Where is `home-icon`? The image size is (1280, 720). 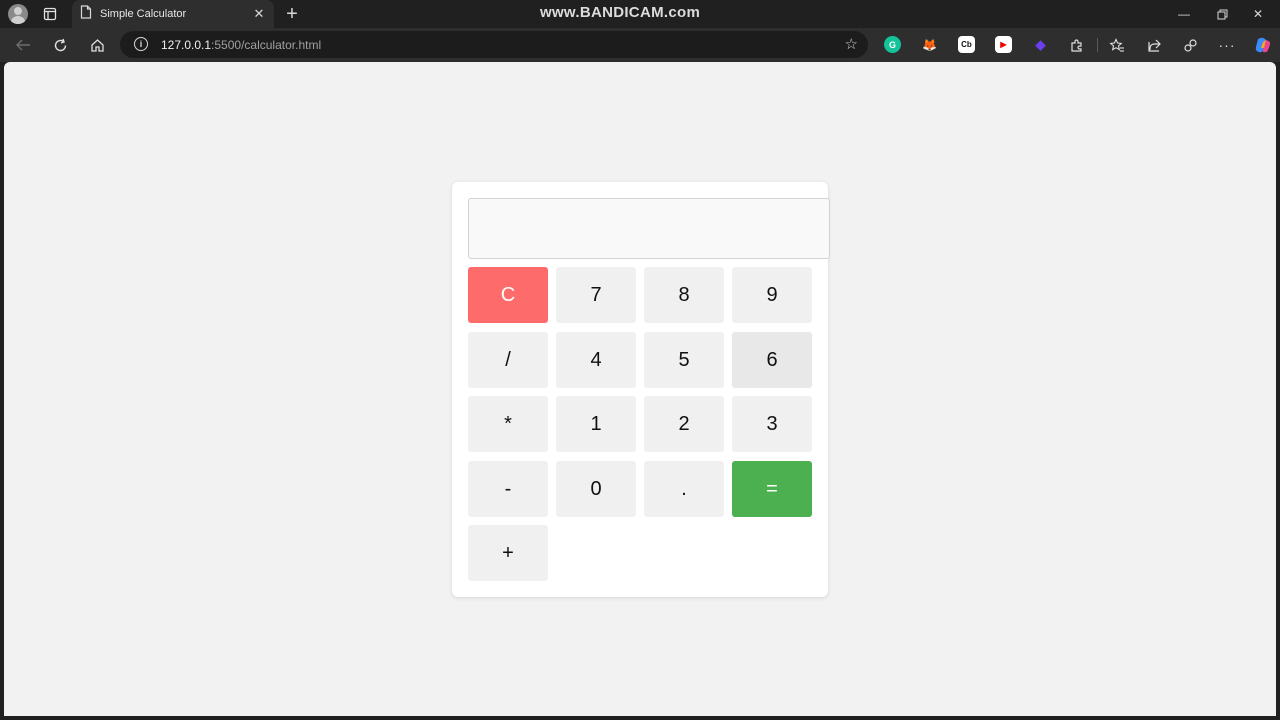 home-icon is located at coordinates (97, 45).